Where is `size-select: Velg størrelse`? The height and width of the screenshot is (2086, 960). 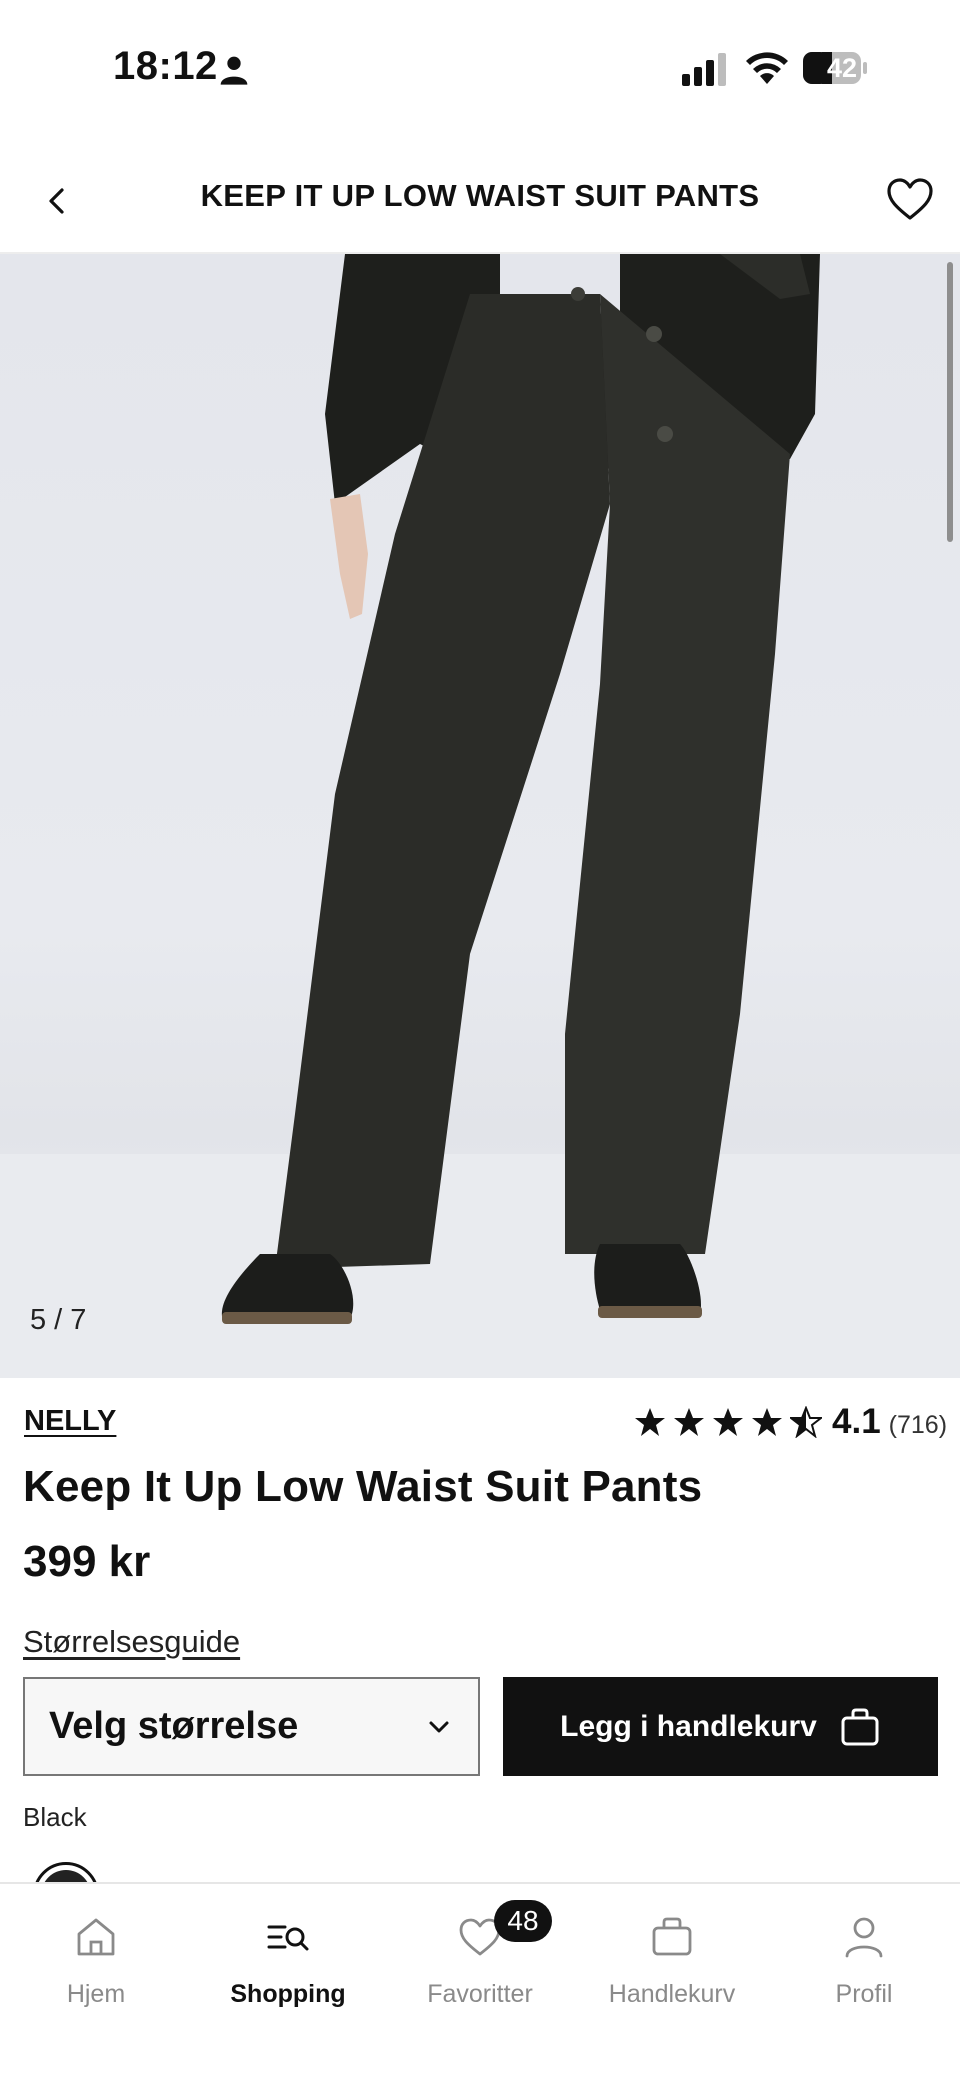
size-select: Velg størrelse is located at coordinates (251, 1726).